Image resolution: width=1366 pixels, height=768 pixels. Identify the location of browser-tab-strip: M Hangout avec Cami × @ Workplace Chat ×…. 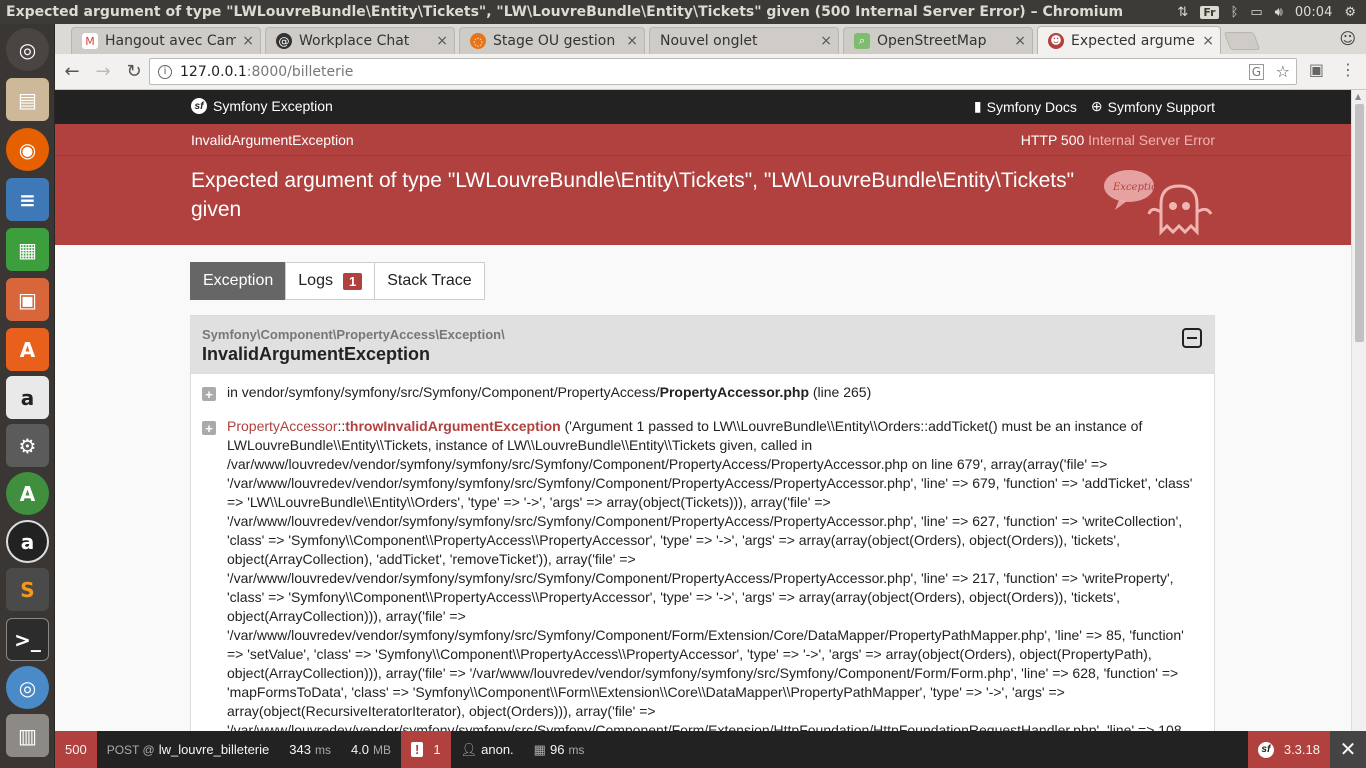
(710, 39).